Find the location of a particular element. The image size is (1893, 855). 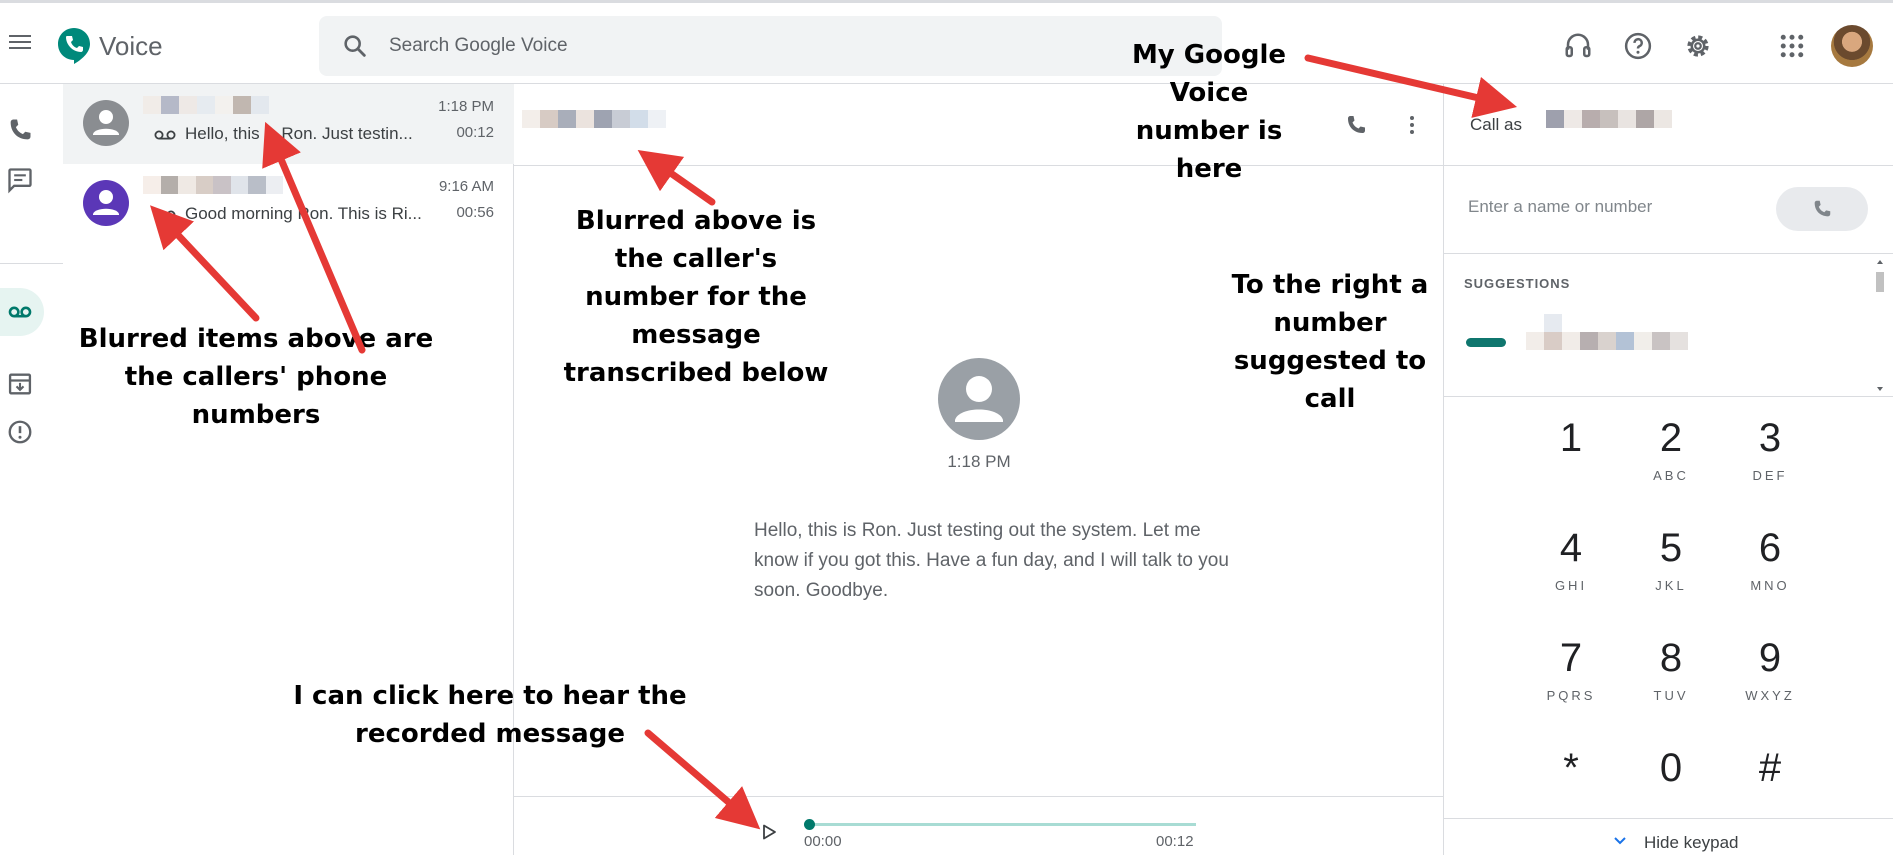

app-header: Voice is located at coordinates (946, 42).